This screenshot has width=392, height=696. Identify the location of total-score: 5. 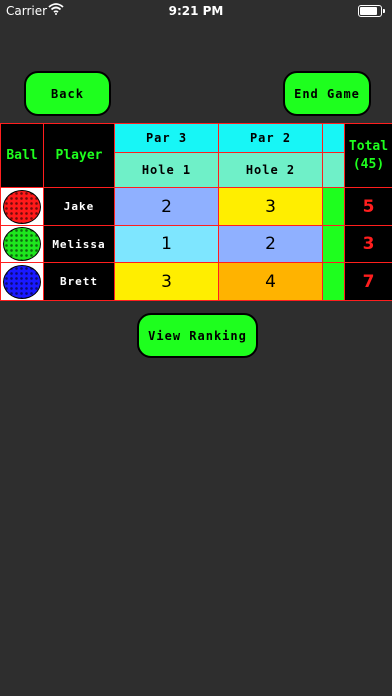
(368, 206).